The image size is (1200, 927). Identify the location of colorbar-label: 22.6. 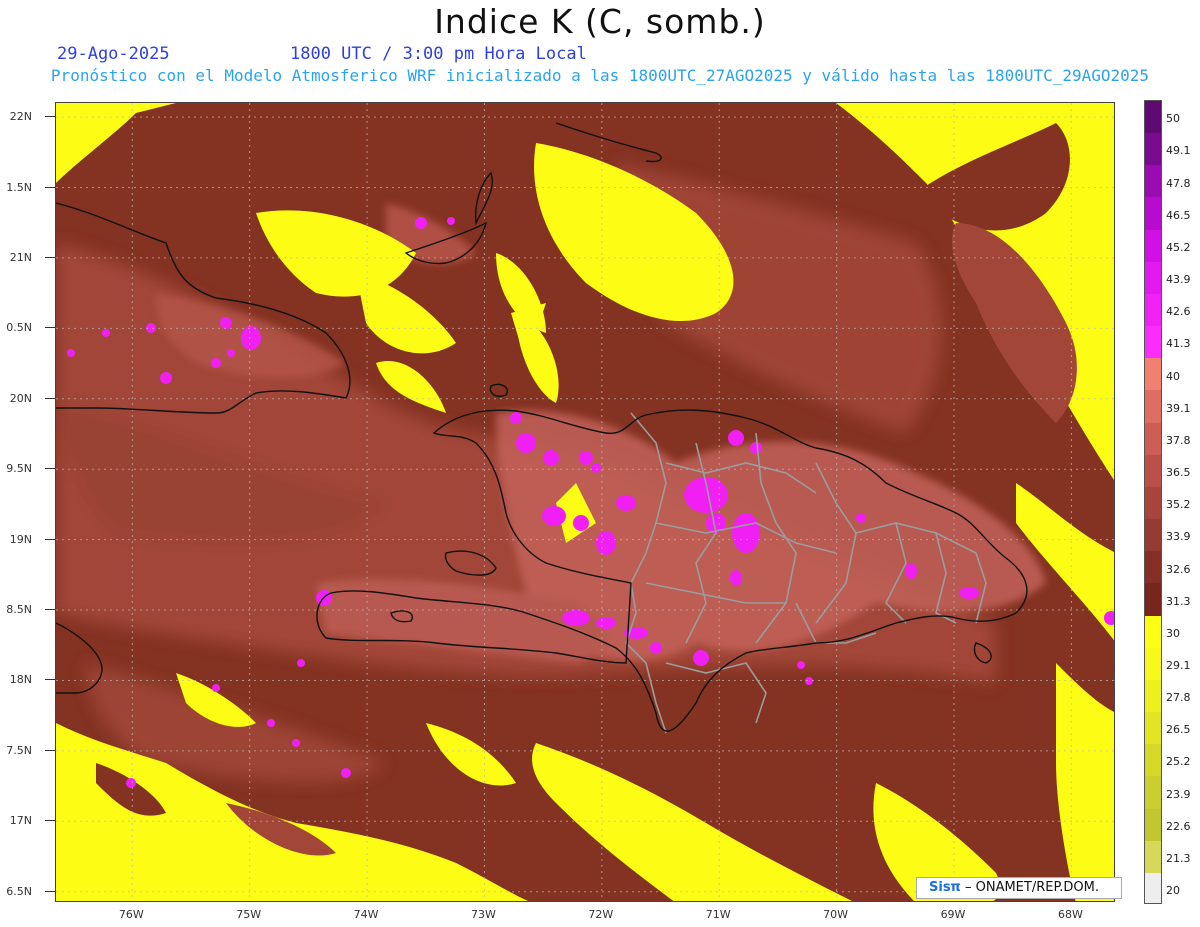
(1178, 826).